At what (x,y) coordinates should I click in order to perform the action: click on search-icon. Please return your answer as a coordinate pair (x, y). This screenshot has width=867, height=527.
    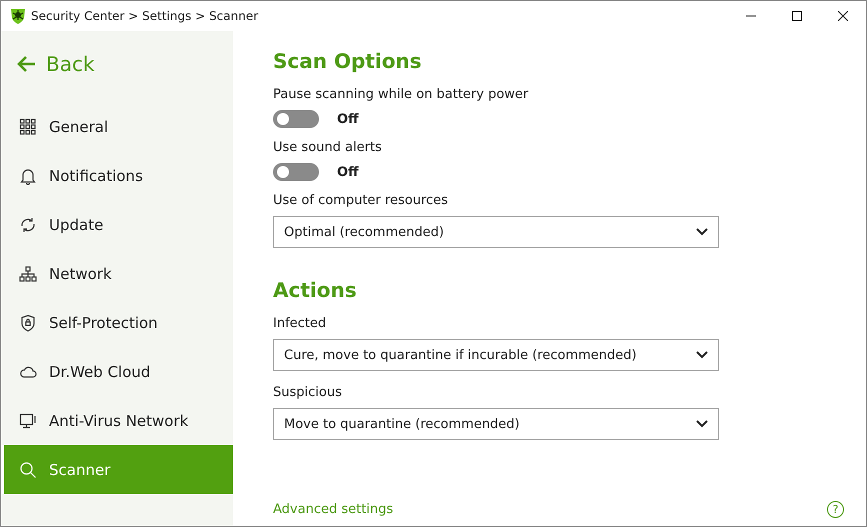
    Looking at the image, I should click on (28, 469).